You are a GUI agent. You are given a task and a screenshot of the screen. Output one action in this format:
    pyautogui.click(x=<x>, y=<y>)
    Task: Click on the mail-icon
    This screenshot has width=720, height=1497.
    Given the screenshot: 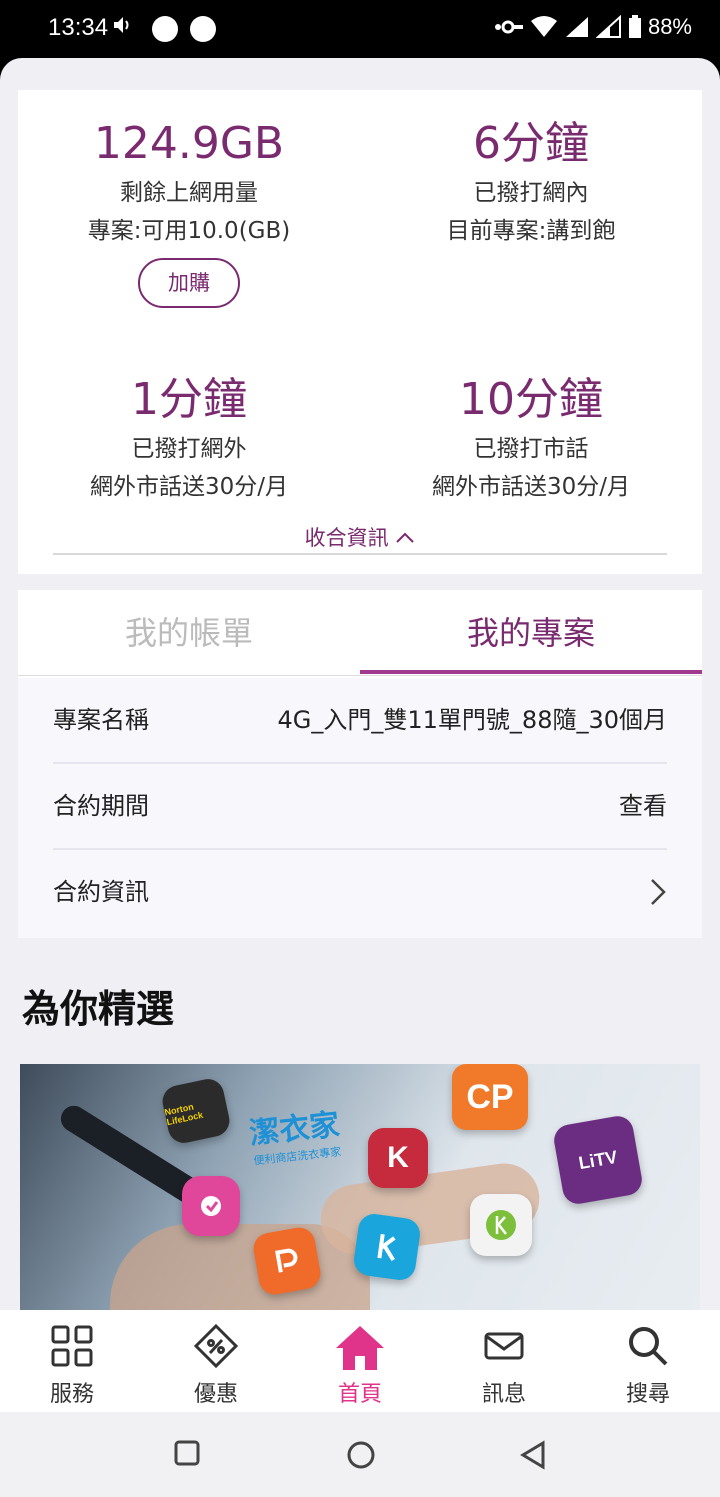 What is the action you would take?
    pyautogui.click(x=504, y=1348)
    